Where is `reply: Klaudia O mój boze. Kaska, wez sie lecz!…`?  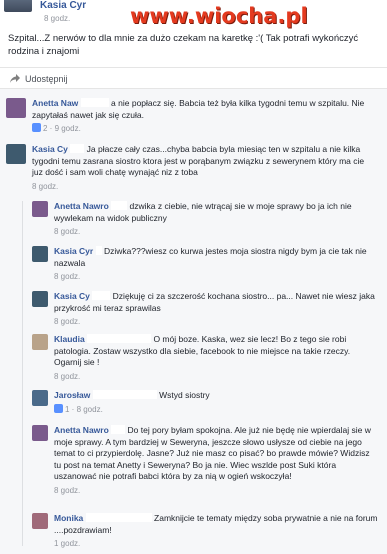 reply: Klaudia O mój boze. Kaska, wez sie lecz!… is located at coordinates (207, 358).